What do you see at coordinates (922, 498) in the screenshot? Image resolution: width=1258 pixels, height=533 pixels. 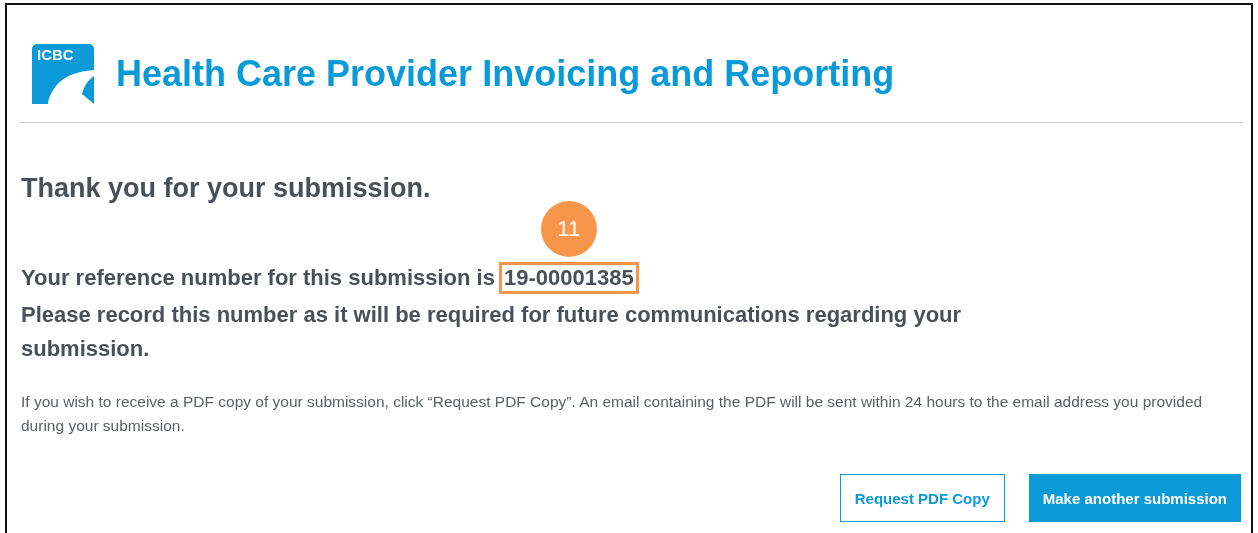 I see `request-pdf-button: Request PDF Copy` at bounding box center [922, 498].